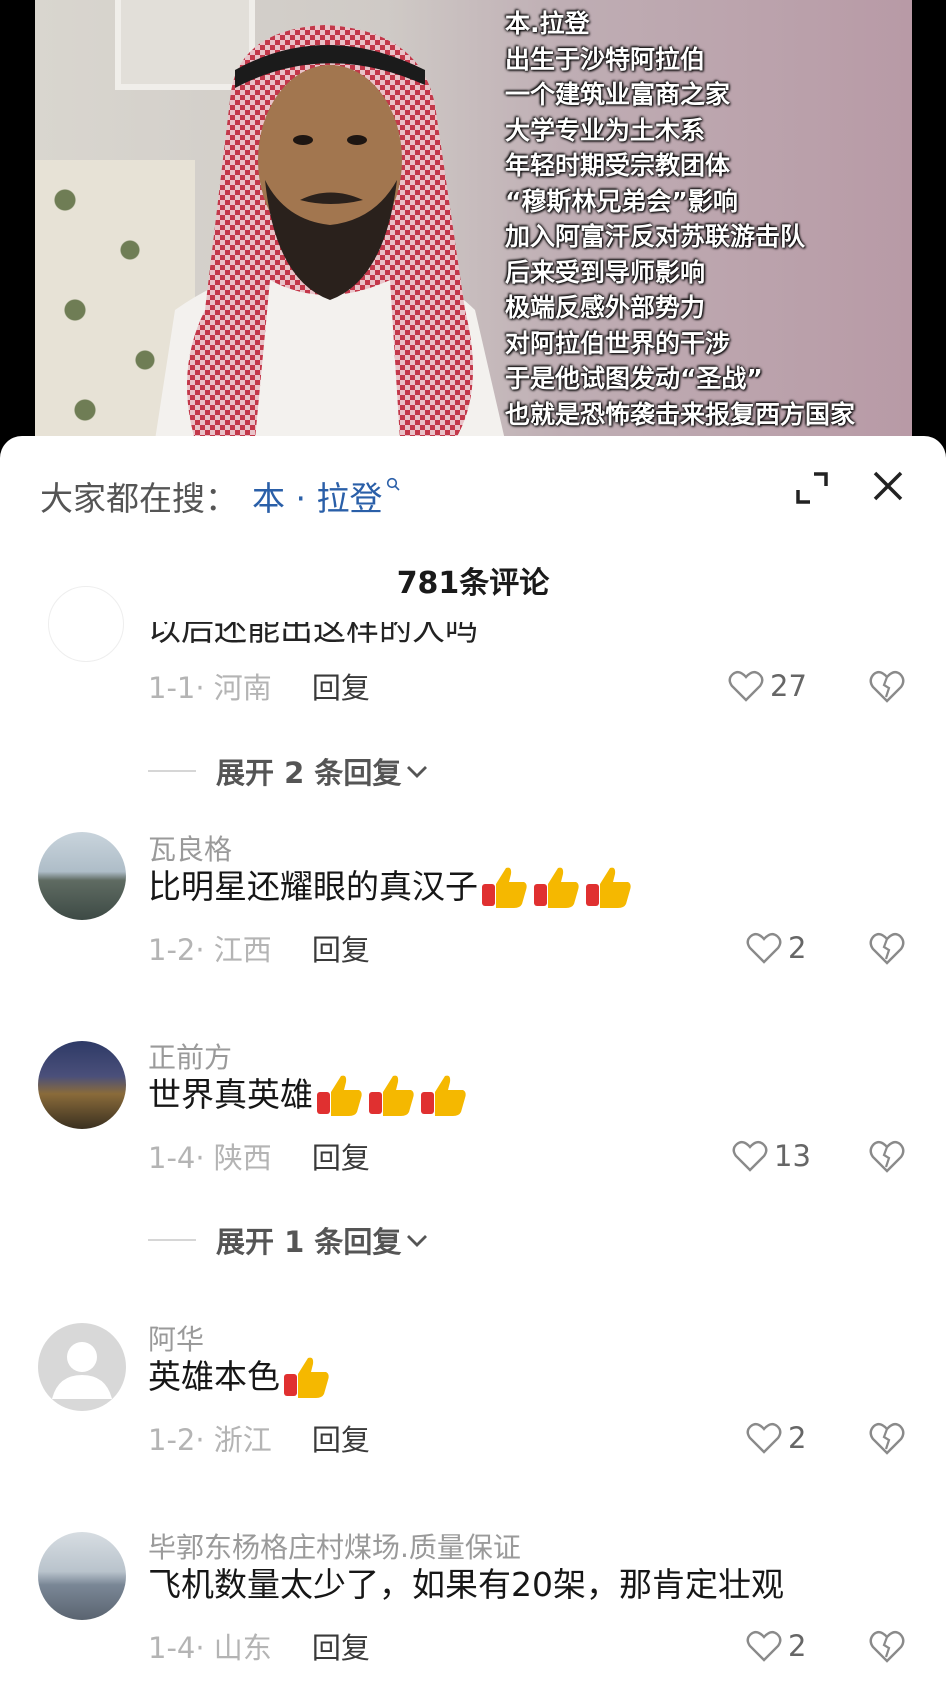 This screenshot has width=946, height=1682. I want to click on comment-text: 世界真英雄, so click(308, 1095).